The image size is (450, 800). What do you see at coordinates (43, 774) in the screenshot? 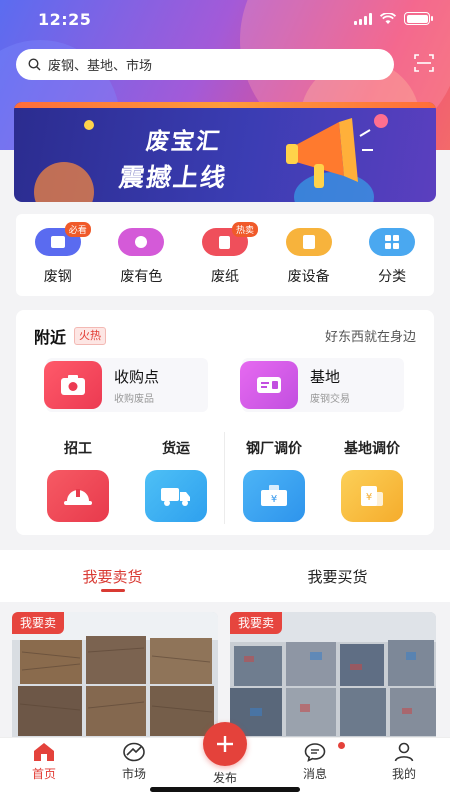
I see `nav-label: 首页` at bounding box center [43, 774].